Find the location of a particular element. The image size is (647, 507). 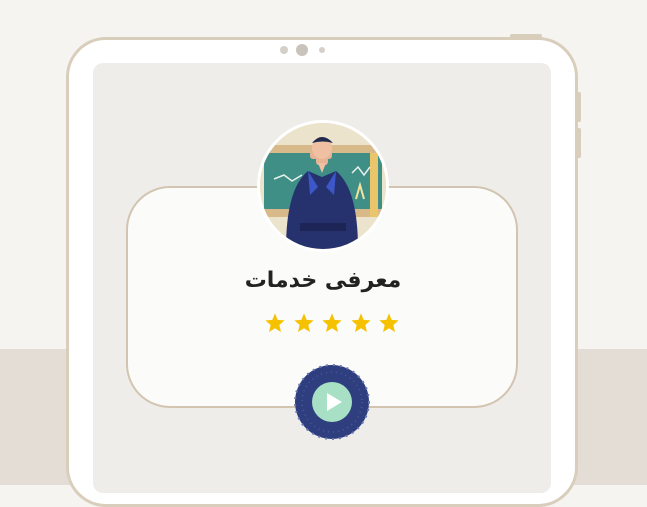

play-icon is located at coordinates (332, 402).